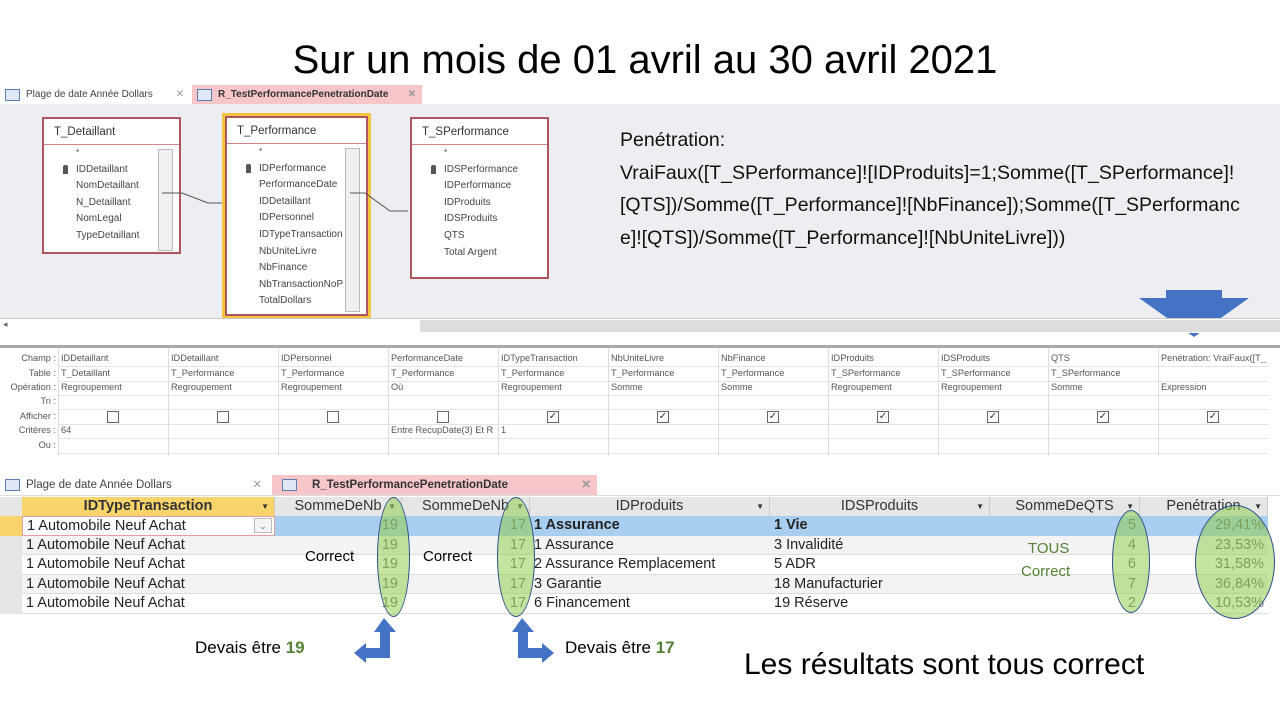  What do you see at coordinates (444, 387) in the screenshot?
I see `grid-cell-op: Où` at bounding box center [444, 387].